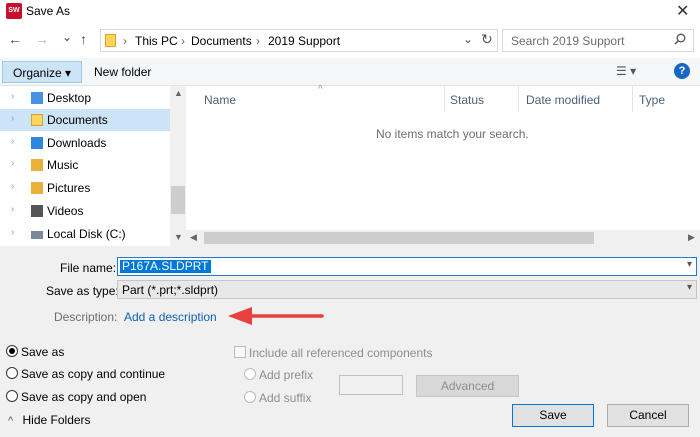  I want to click on annotation-arrow-icon, so click(276, 316).